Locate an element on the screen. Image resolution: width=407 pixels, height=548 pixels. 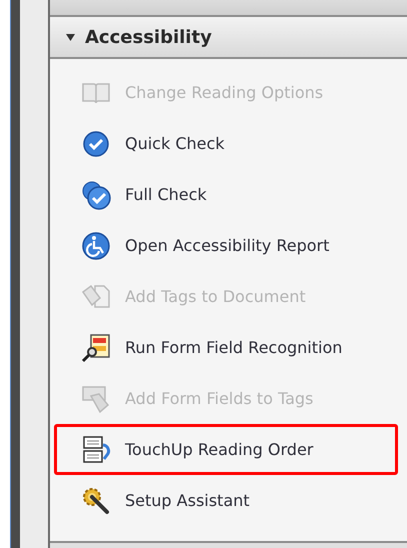
tag-icon is located at coordinates (96, 399).